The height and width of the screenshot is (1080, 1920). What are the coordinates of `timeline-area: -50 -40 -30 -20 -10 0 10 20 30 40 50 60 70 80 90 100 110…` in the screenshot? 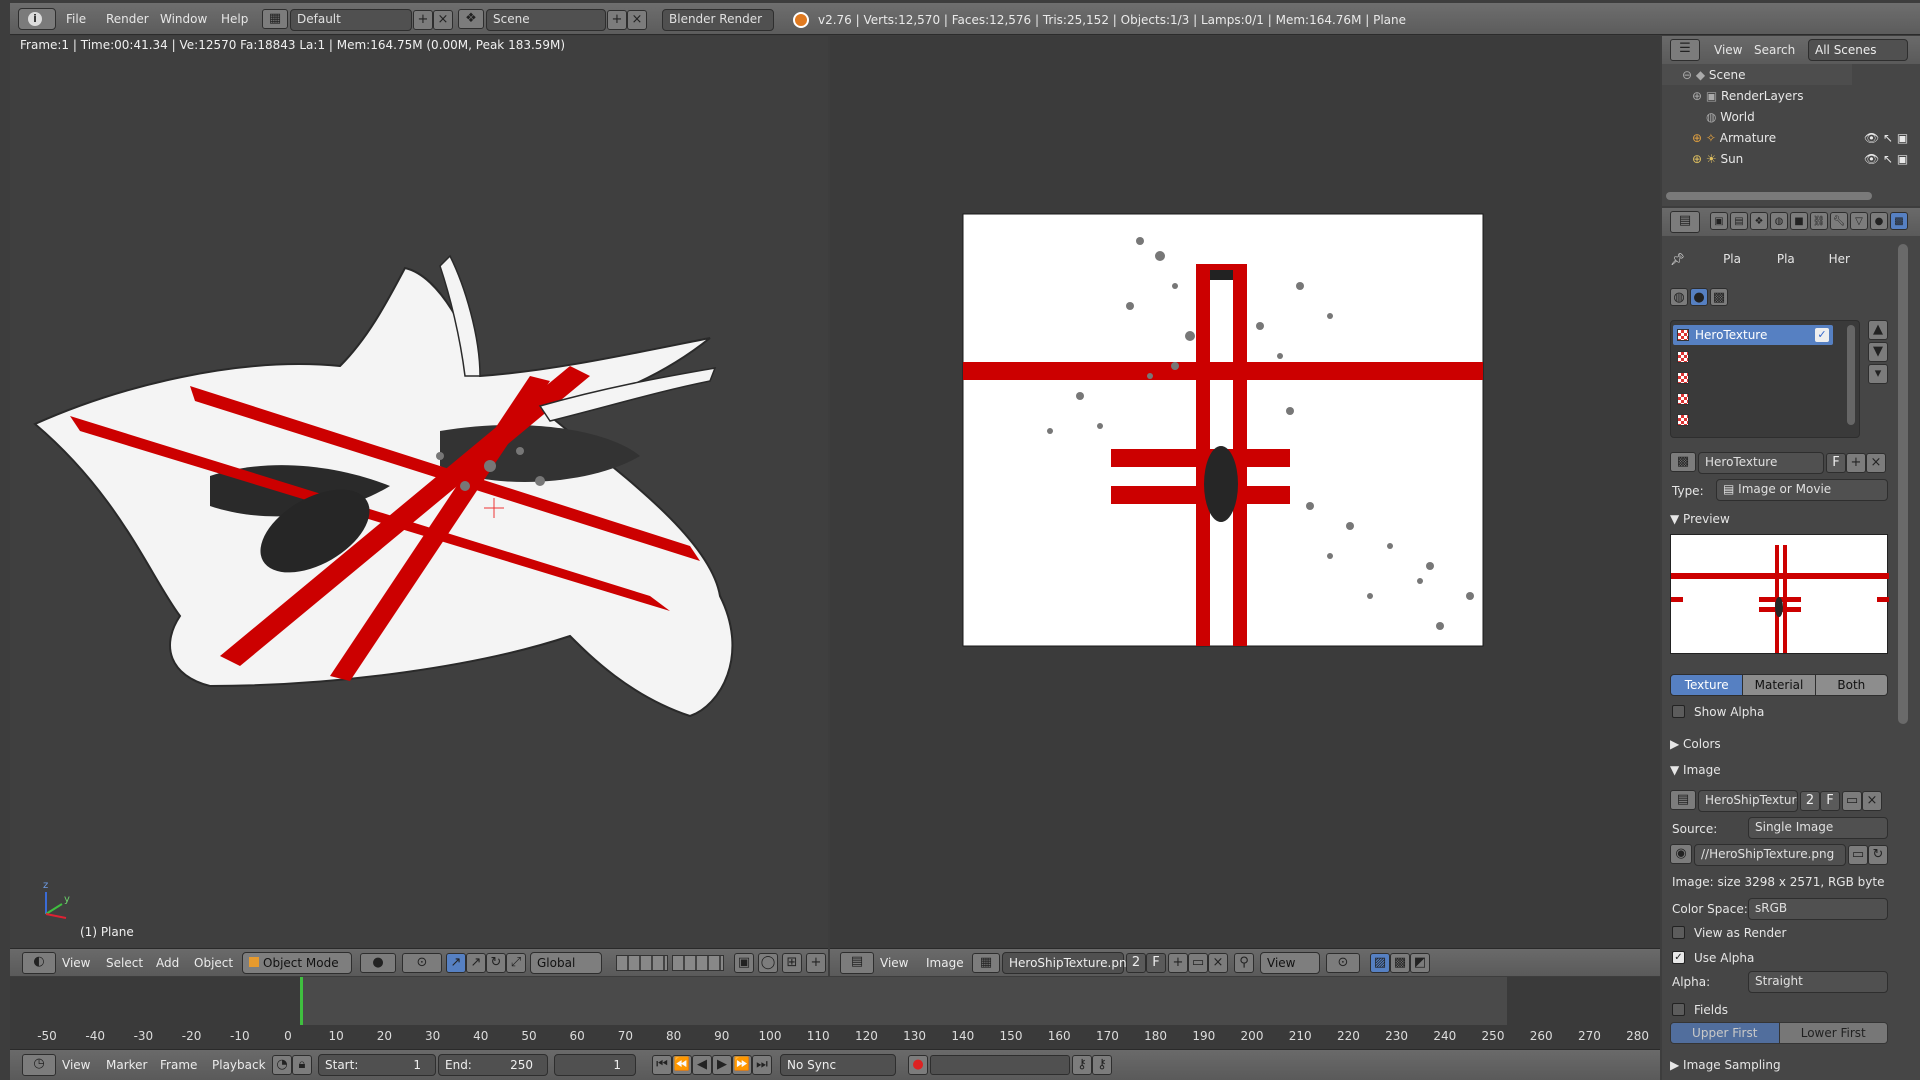 It's located at (835, 1013).